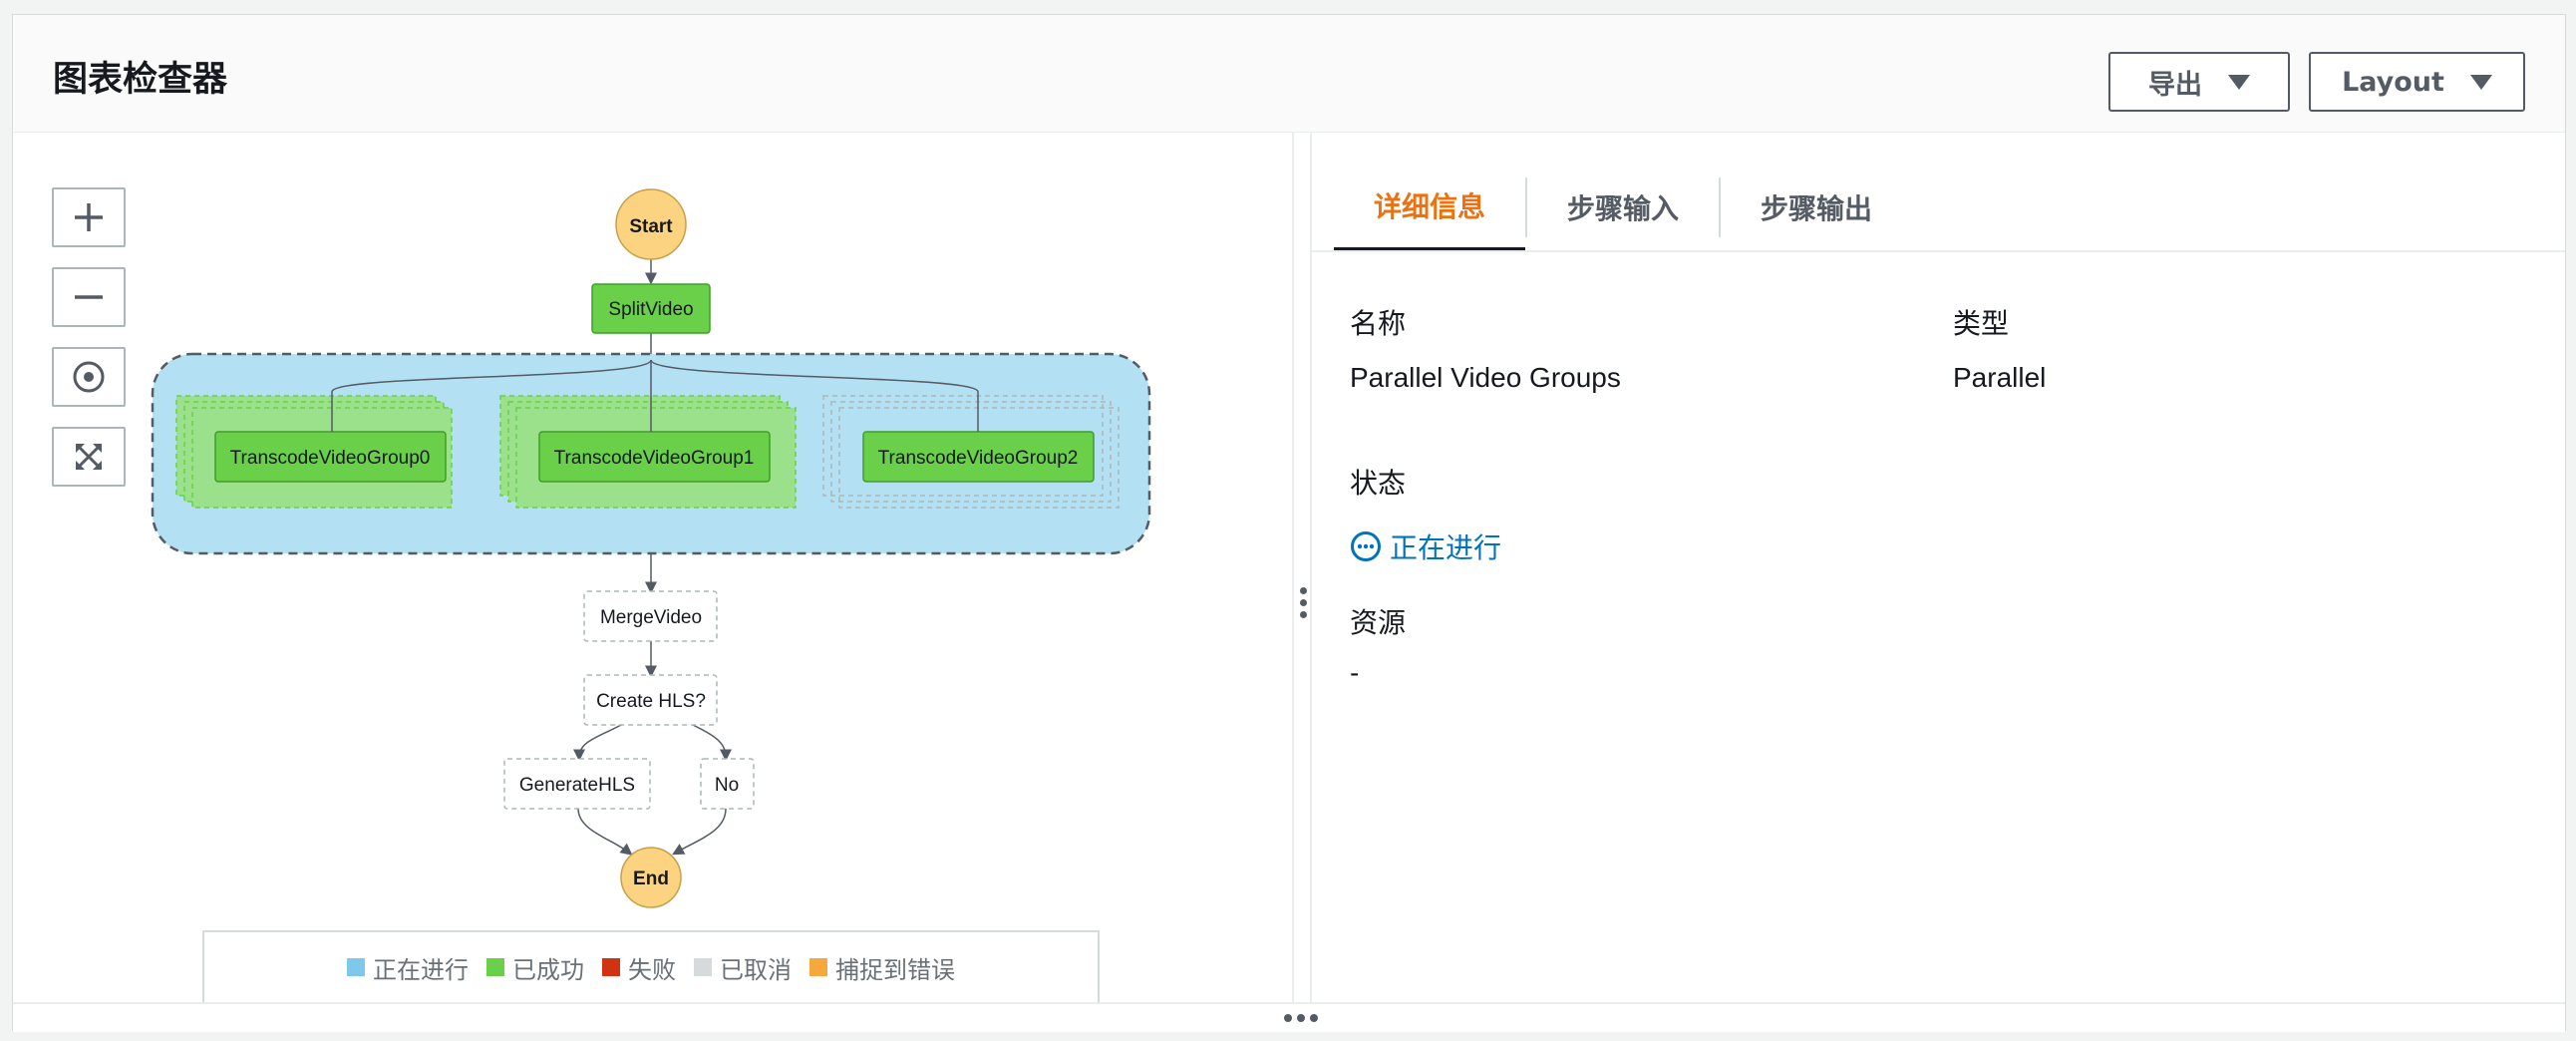 This screenshot has height=1041, width=2576. What do you see at coordinates (1378, 323) in the screenshot?
I see `name-label: 名称` at bounding box center [1378, 323].